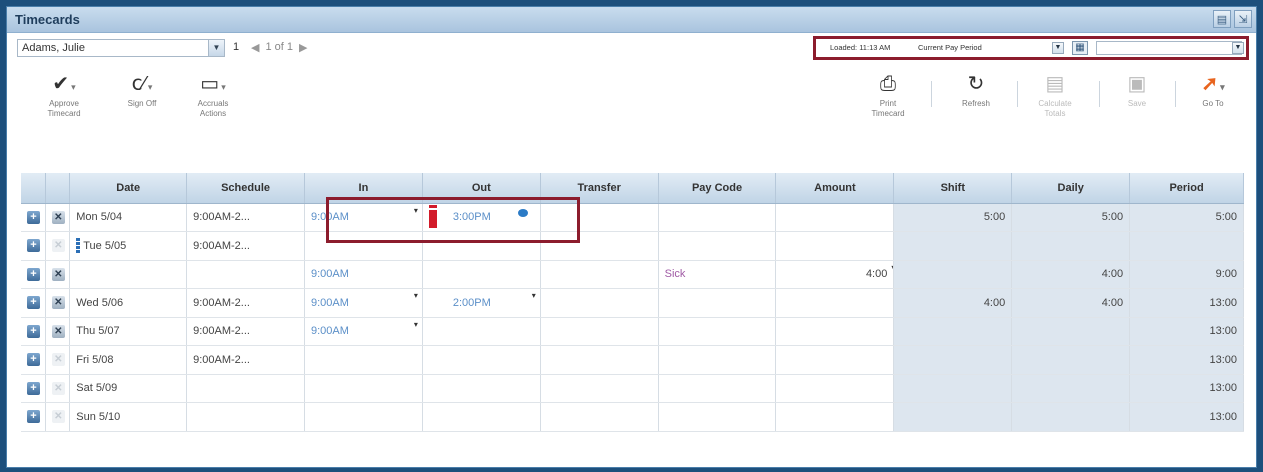  What do you see at coordinates (121, 48) in the screenshot?
I see `employee-select: Adams, Julie ▼` at bounding box center [121, 48].